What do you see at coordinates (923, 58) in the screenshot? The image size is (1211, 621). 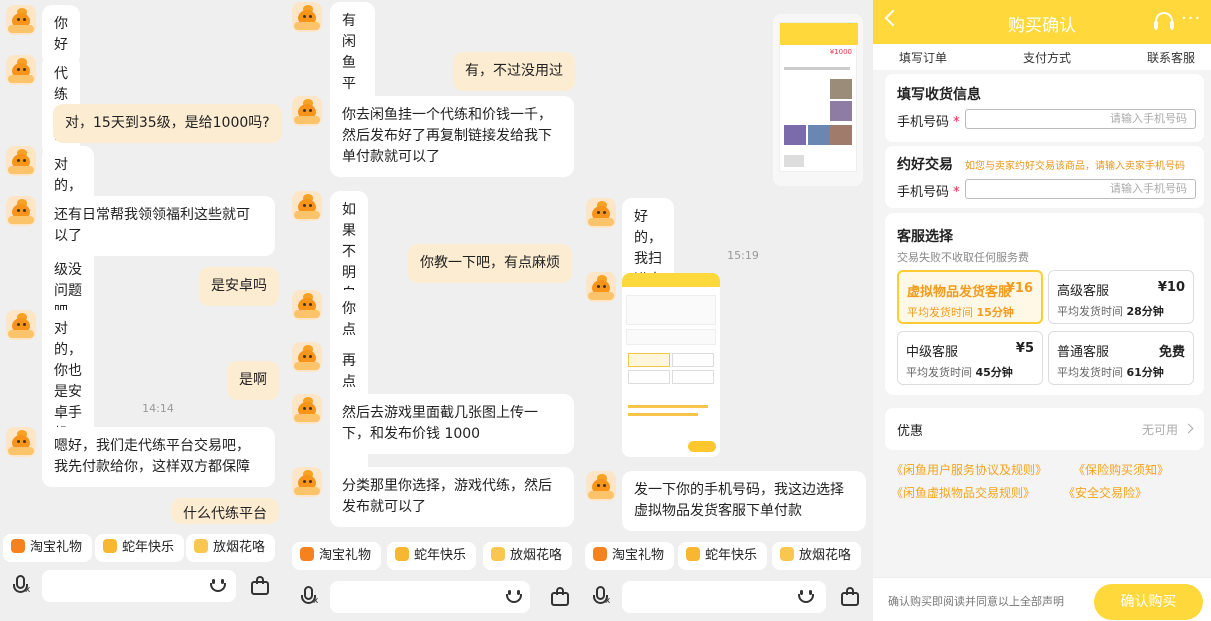 I see `step-fill-order: 填写订单` at bounding box center [923, 58].